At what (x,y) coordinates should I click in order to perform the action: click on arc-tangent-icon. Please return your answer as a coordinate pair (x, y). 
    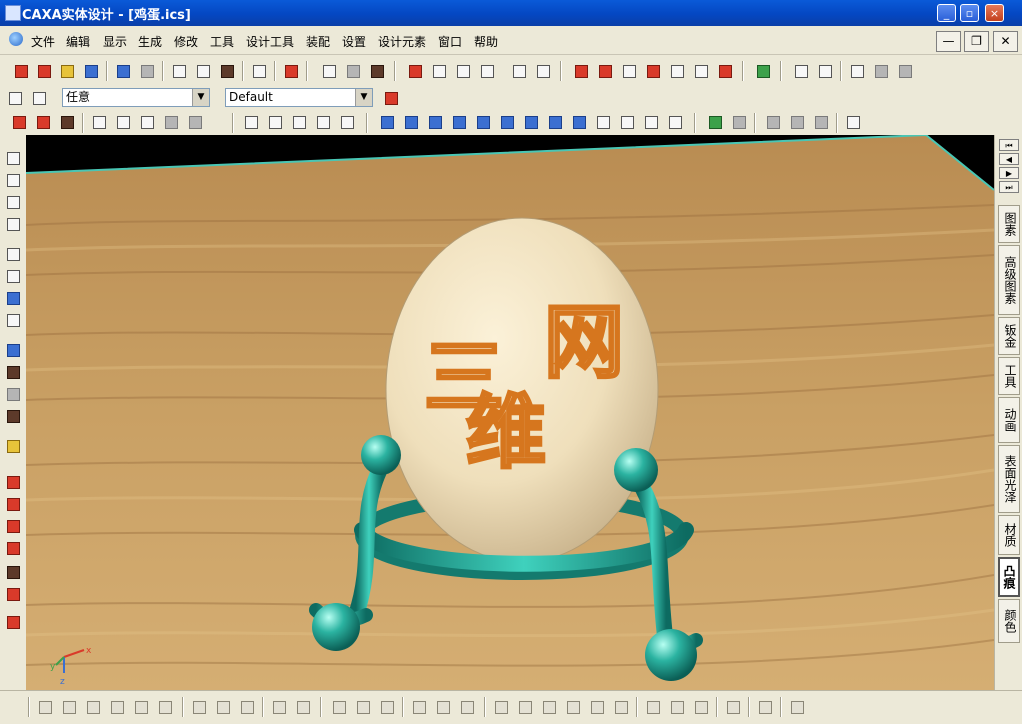
    Looking at the image, I should click on (701, 707).